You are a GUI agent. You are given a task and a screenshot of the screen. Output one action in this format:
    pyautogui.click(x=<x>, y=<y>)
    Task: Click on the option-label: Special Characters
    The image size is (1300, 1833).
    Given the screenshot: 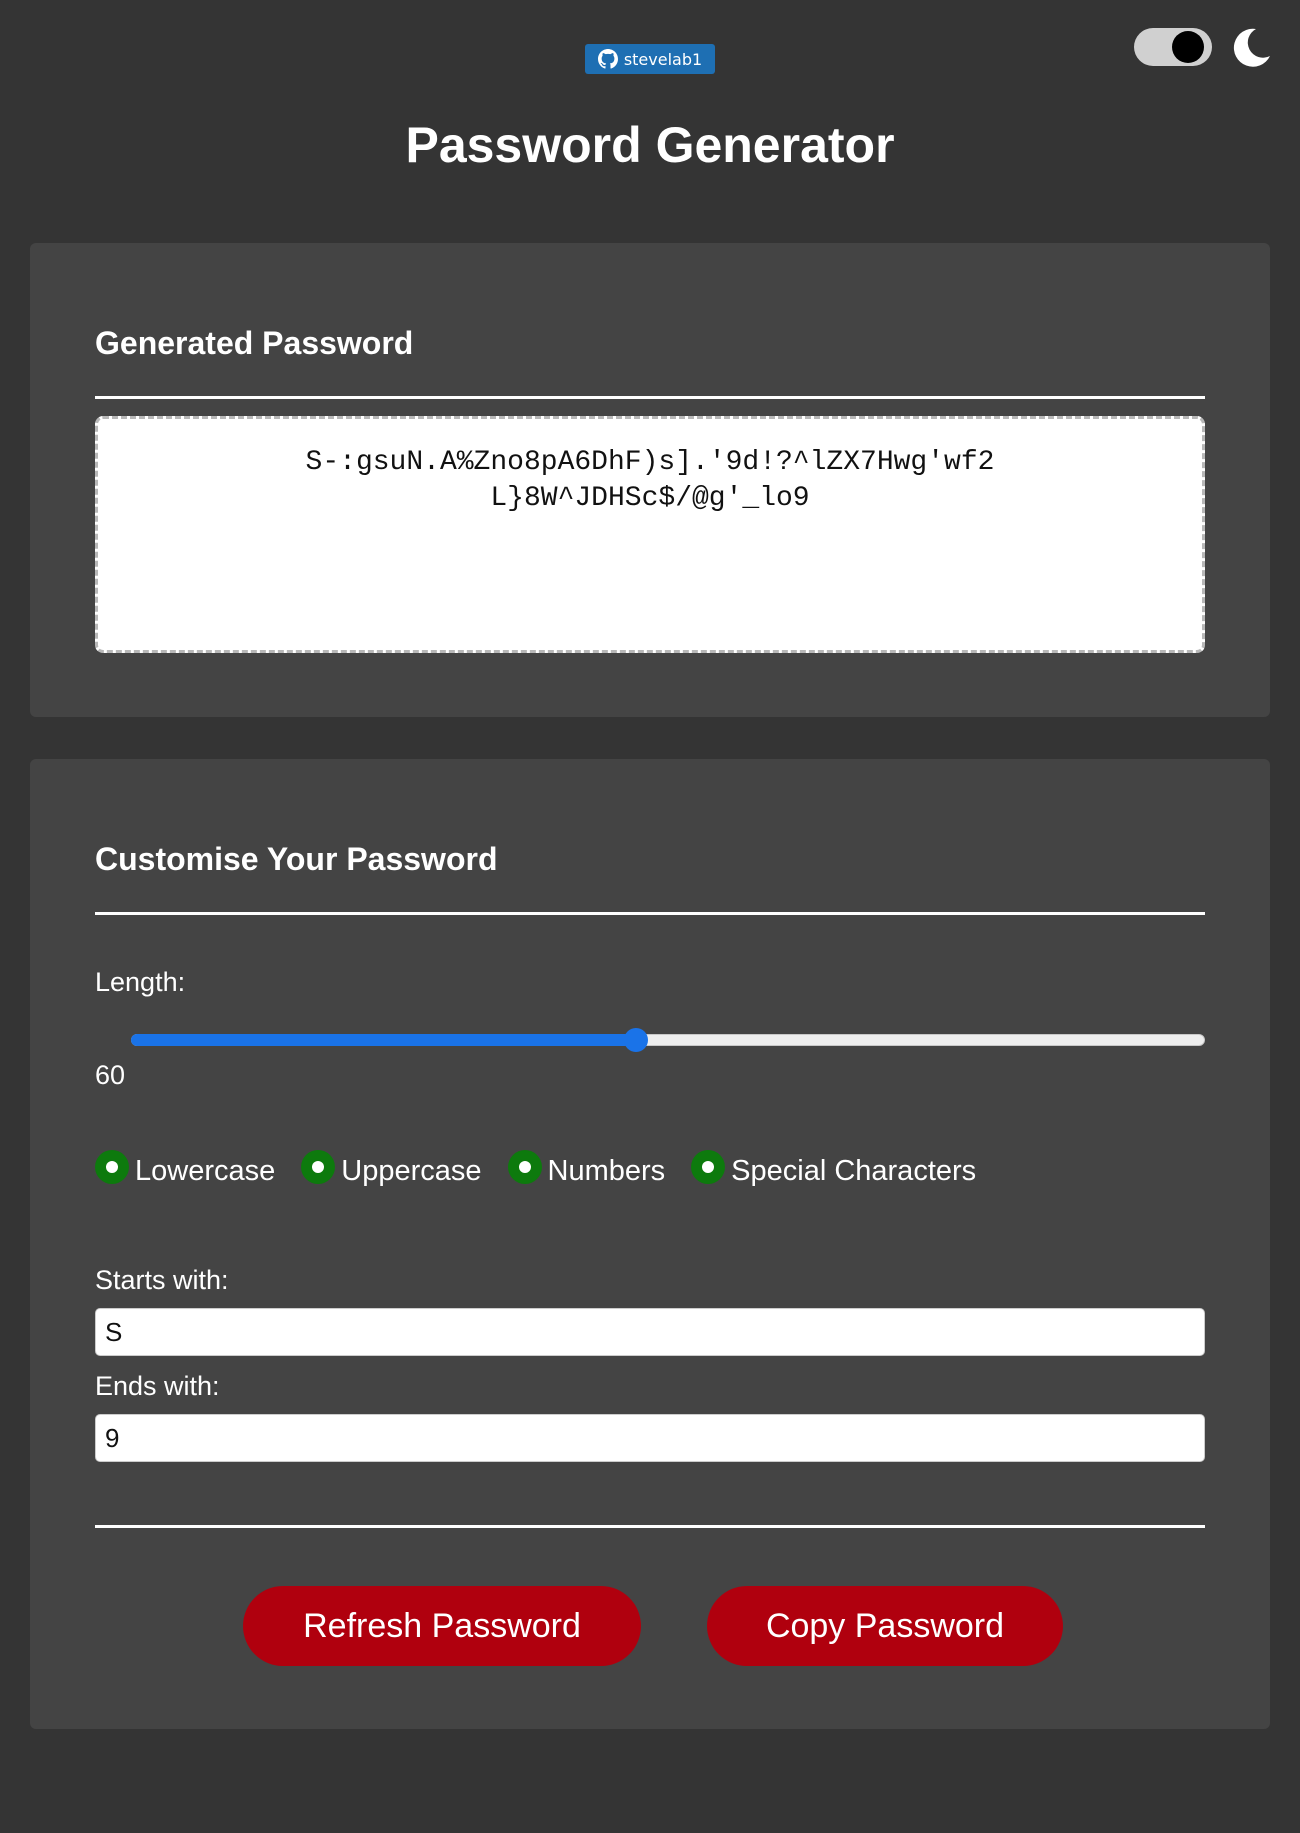 What is the action you would take?
    pyautogui.click(x=854, y=1171)
    